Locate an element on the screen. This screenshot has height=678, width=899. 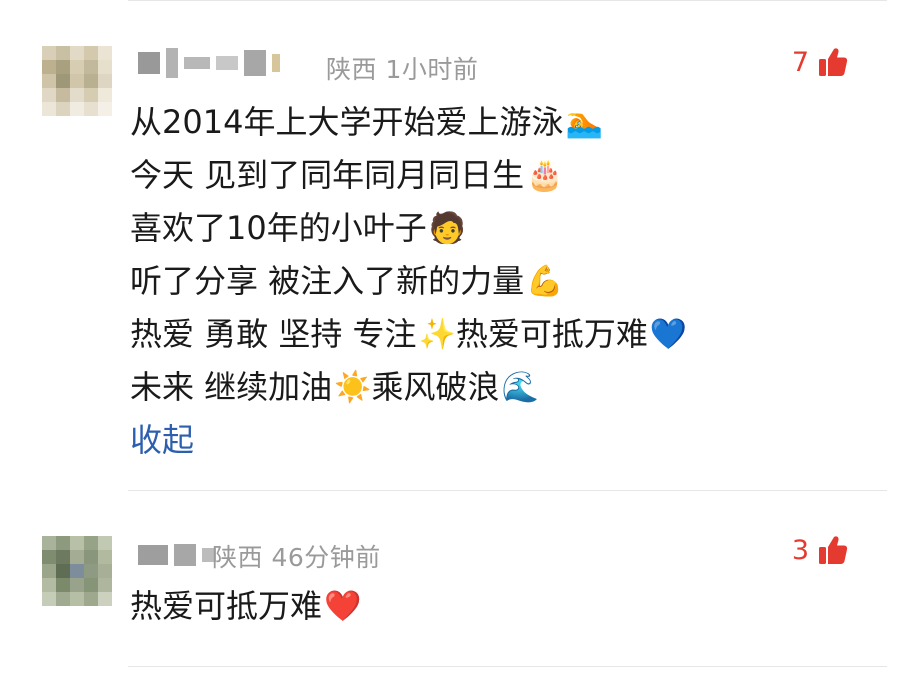
wave-icon: 🌊 is located at coordinates (520, 387).